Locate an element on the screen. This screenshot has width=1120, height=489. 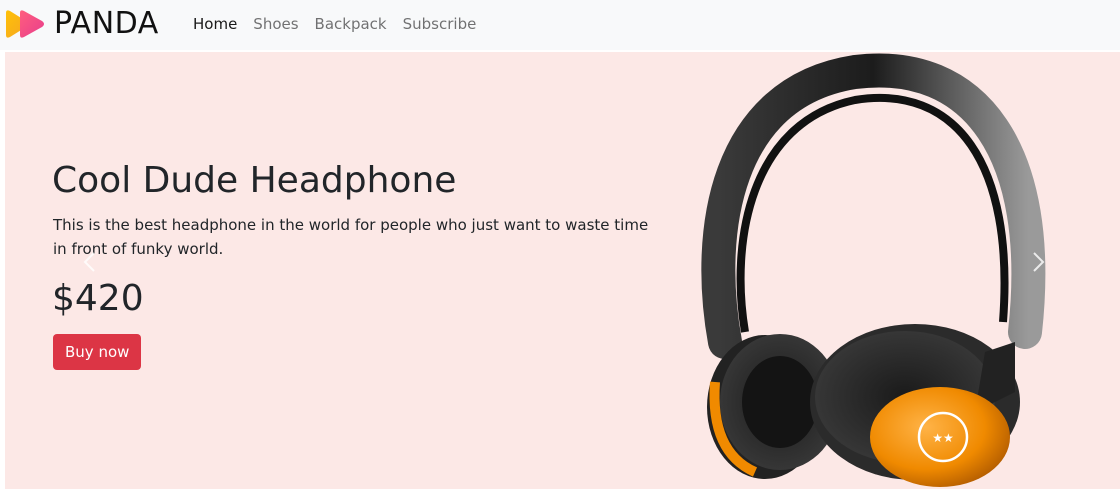
nav-links: Home Shoes Backpack Subscribe is located at coordinates (342, 24).